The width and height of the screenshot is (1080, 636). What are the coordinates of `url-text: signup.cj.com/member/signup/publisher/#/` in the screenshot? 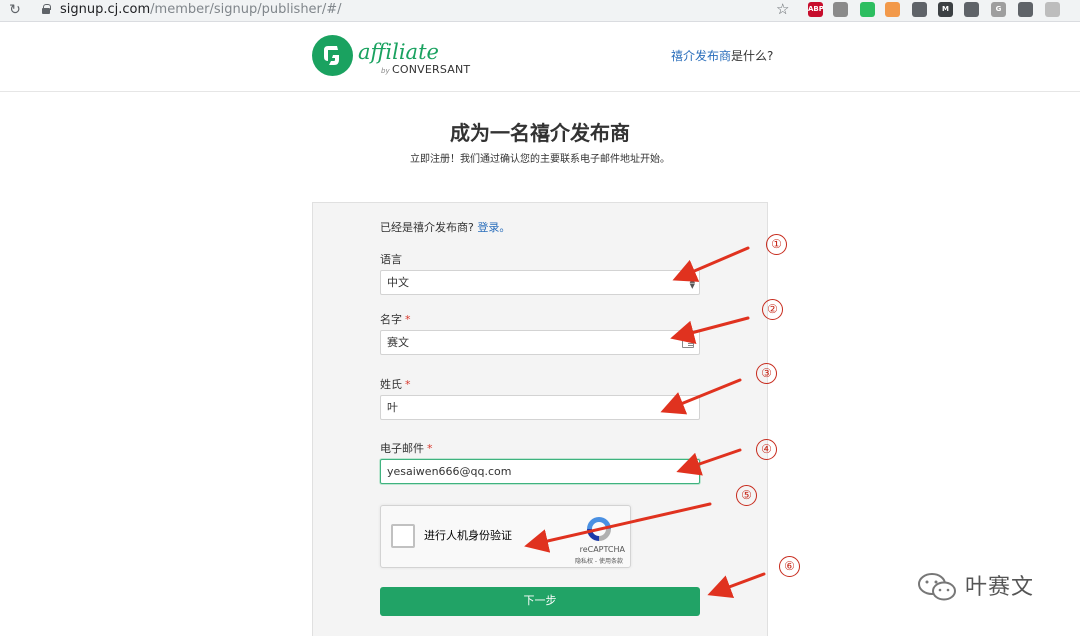 It's located at (201, 9).